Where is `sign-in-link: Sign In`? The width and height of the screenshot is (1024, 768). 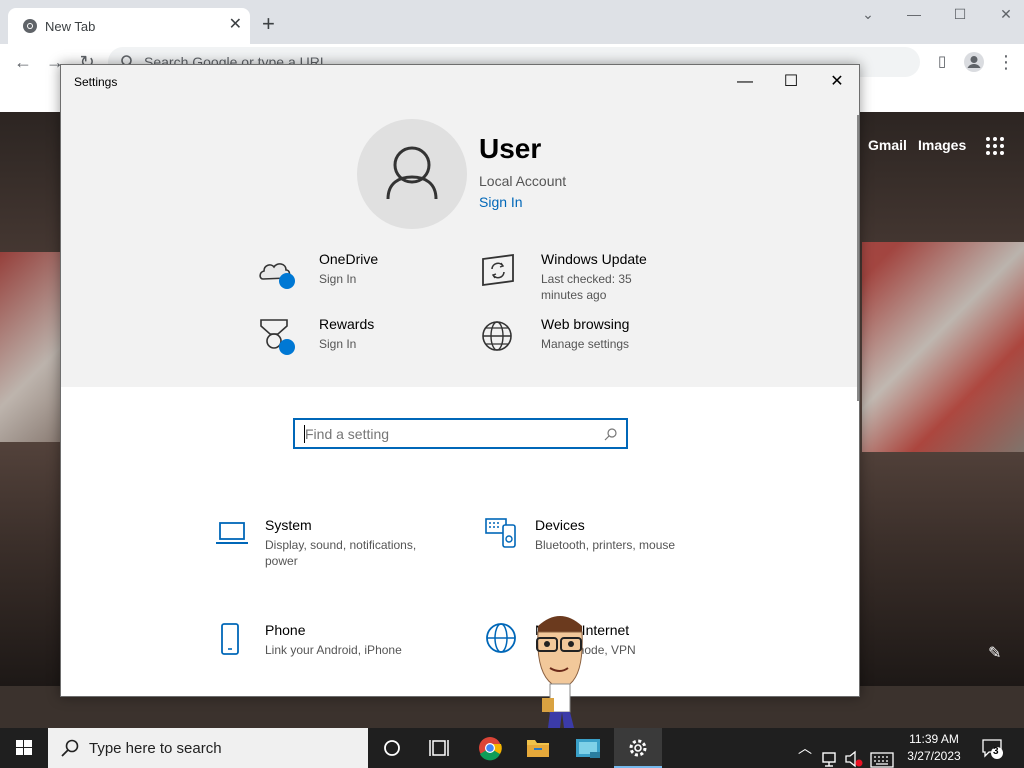 sign-in-link: Sign In is located at coordinates (501, 202).